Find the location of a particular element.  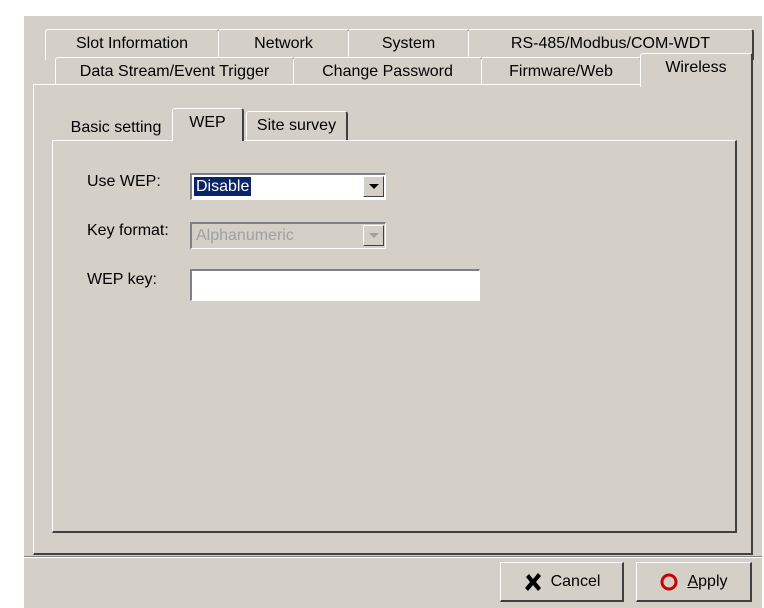

key-format-dropdown-button is located at coordinates (373, 235).